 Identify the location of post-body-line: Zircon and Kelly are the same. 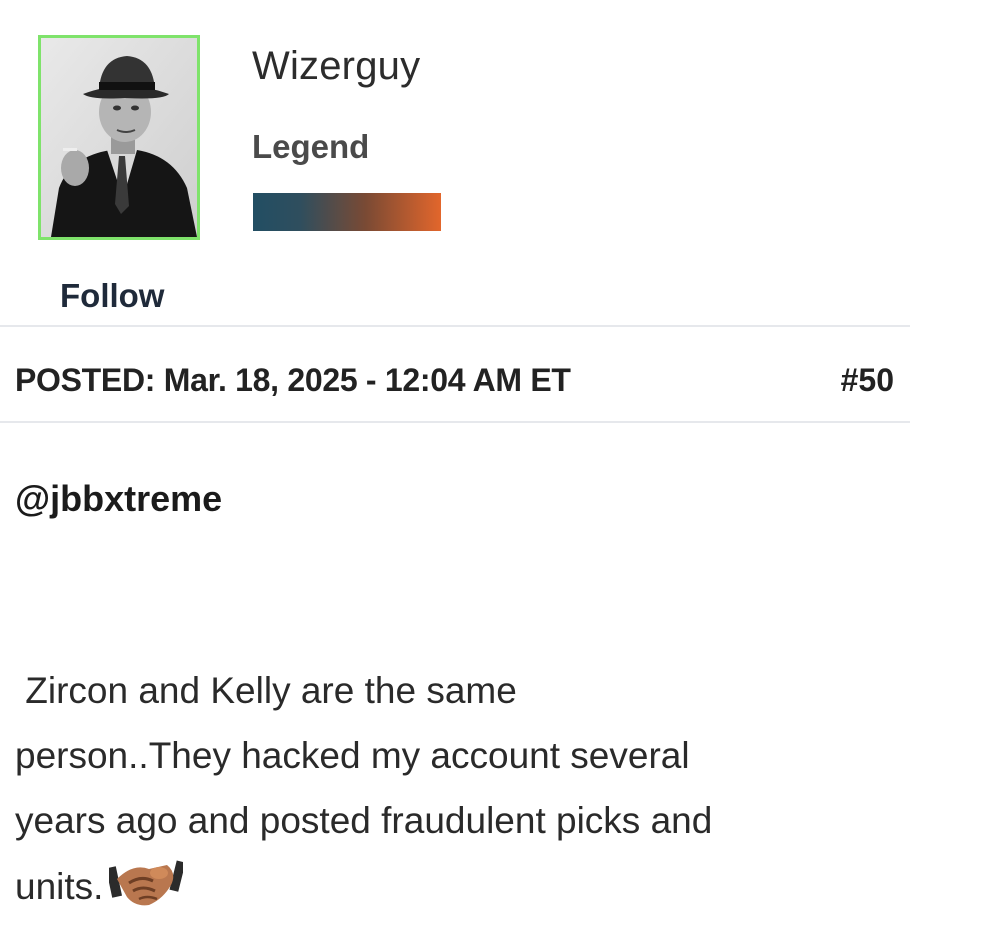
(266, 690).